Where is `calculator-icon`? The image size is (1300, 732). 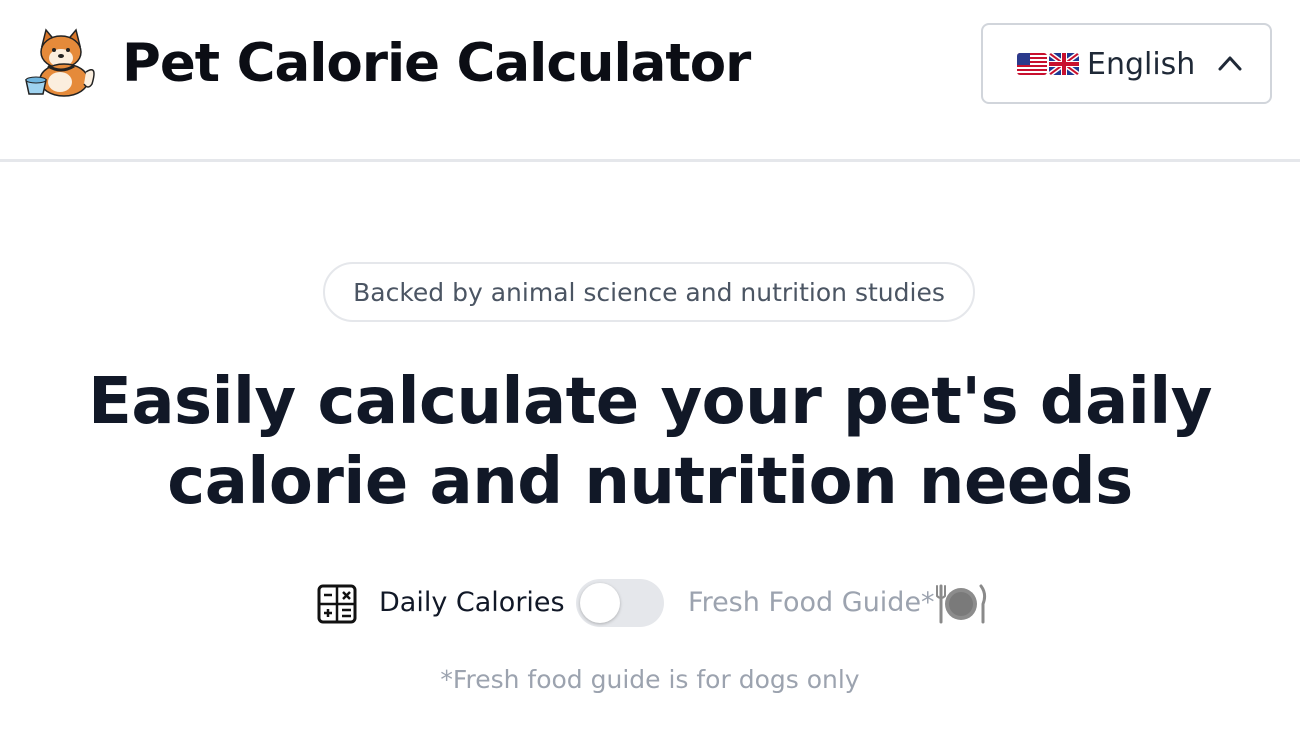
calculator-icon is located at coordinates (337, 604).